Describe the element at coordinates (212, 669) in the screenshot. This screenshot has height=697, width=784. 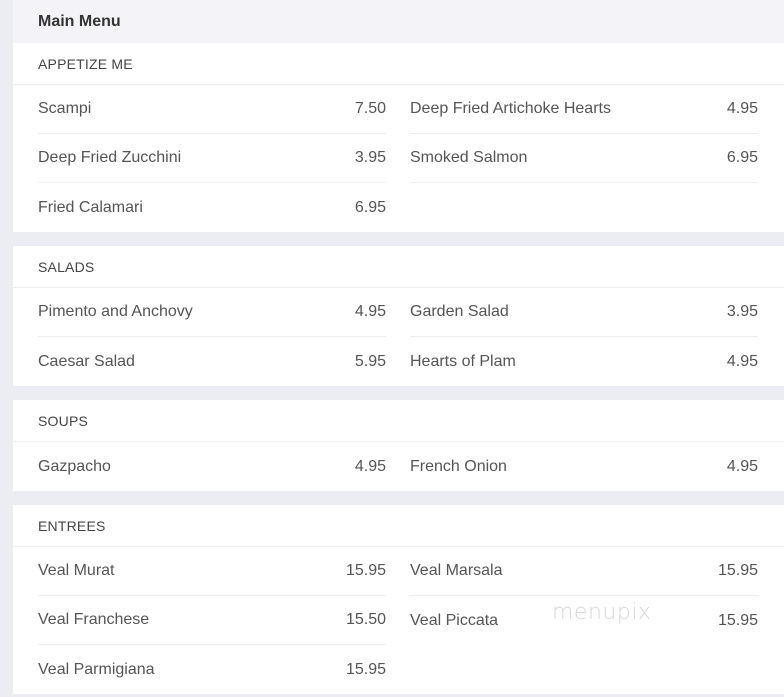
I see `menu-item: Veal Parmigiana 15.95` at that location.